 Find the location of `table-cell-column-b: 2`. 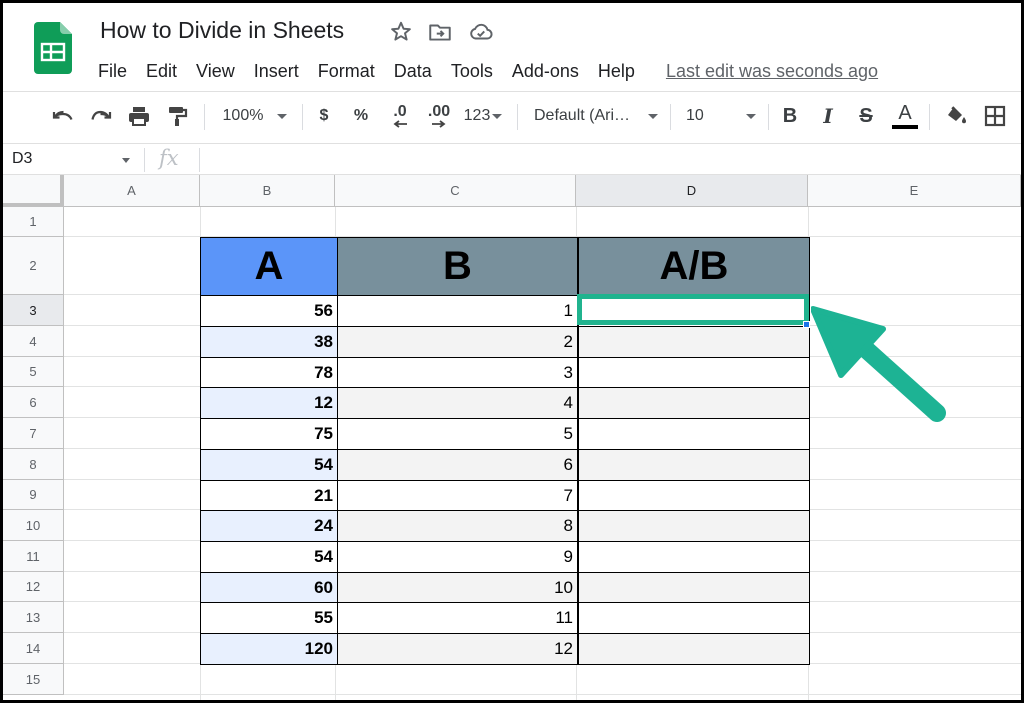

table-cell-column-b: 2 is located at coordinates (457, 342).